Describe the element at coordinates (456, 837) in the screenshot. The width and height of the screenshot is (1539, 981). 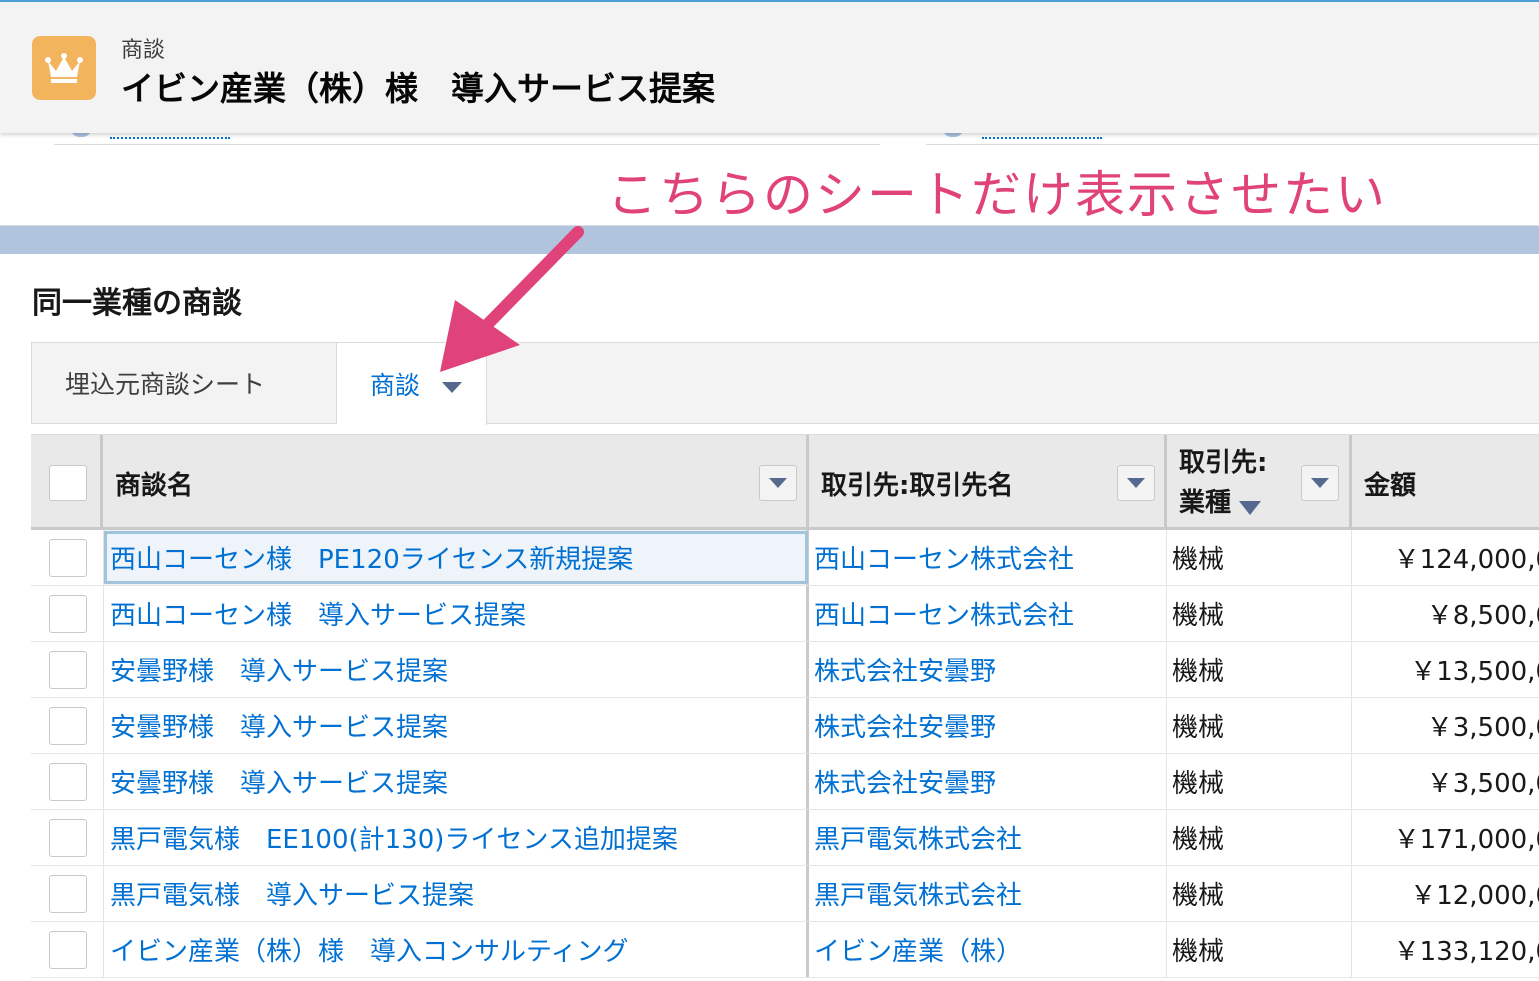
I see `opportunity-name-link: 黒戸電気様 EE100(計130)ライセンス追加提案` at that location.